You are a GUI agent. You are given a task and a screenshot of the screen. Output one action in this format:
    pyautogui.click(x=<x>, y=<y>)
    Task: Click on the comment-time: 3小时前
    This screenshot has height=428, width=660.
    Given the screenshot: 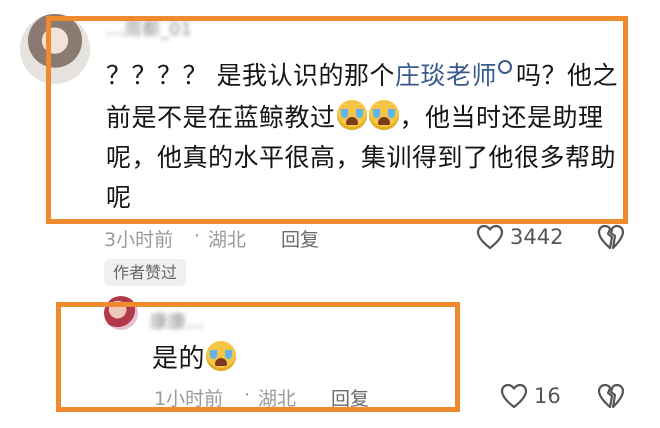 What is the action you would take?
    pyautogui.click(x=139, y=240)
    